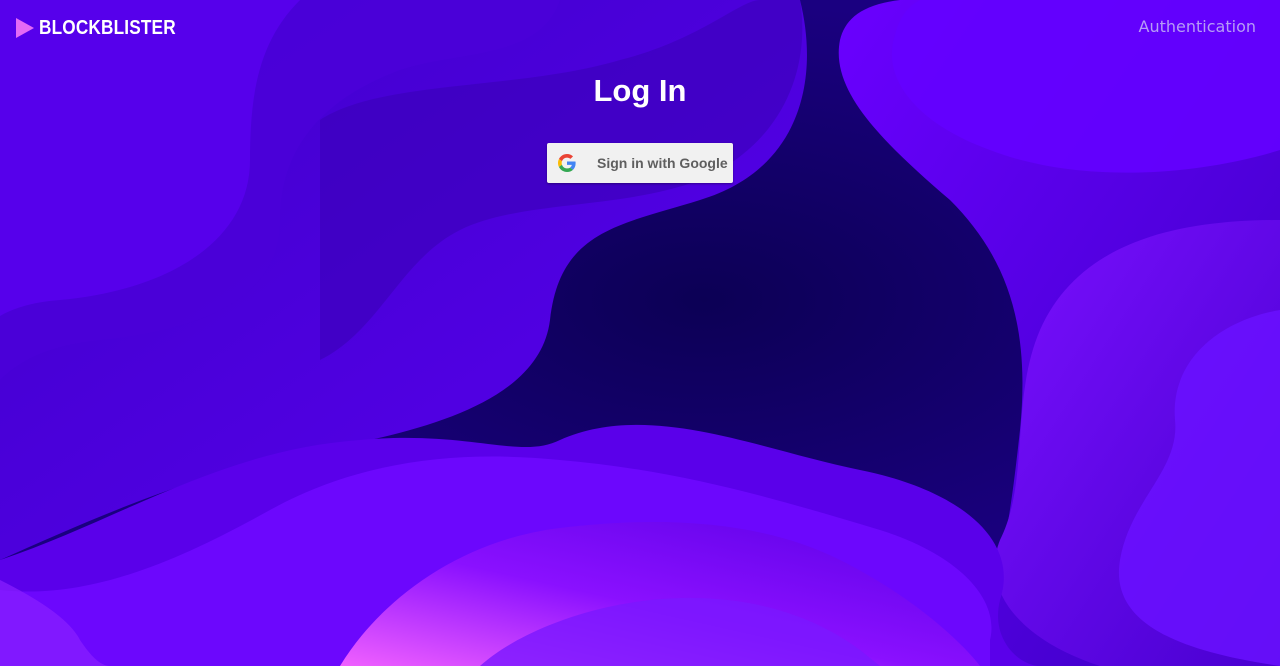 The image size is (1280, 666). I want to click on google-logo-icon, so click(567, 163).